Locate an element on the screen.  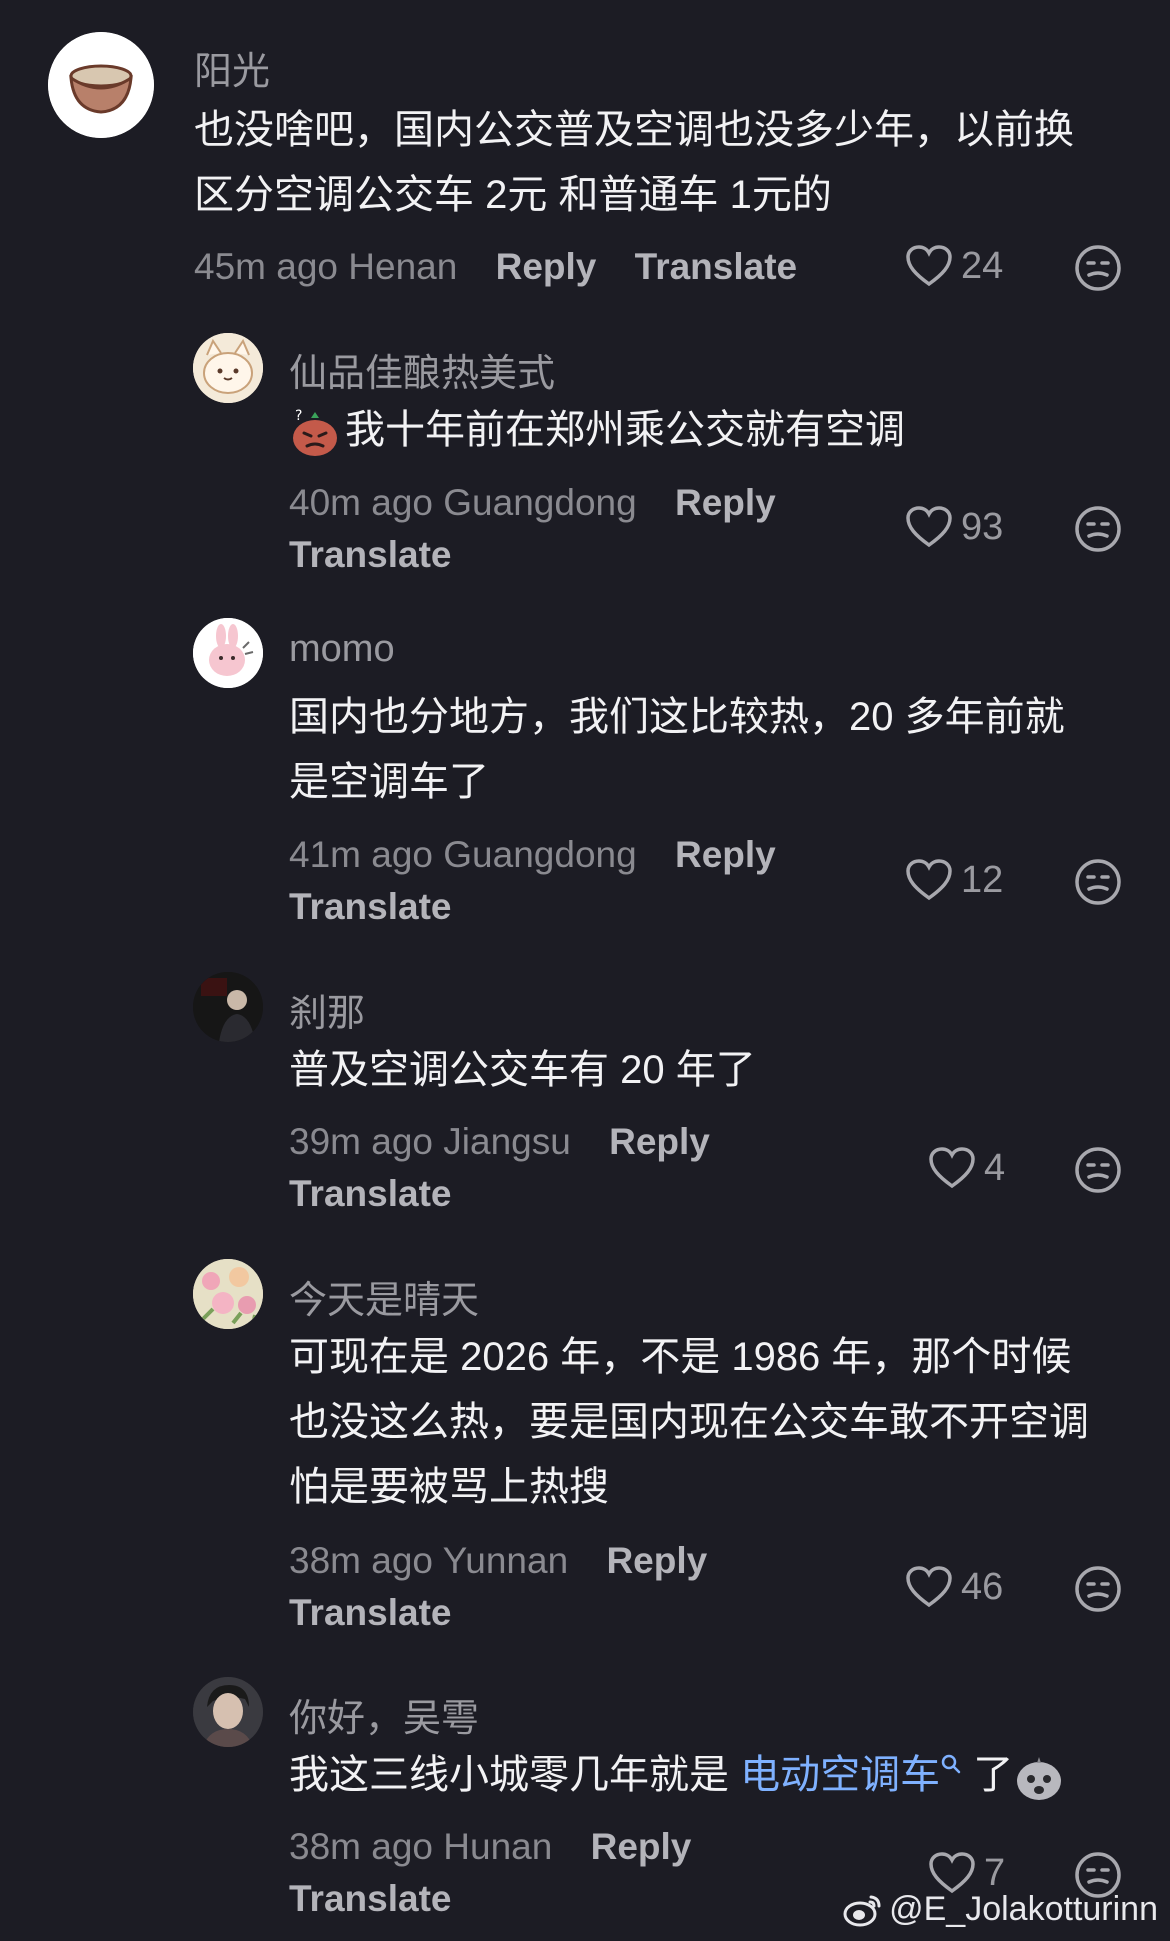
comment-meta: 38m ago Hunan Reply is located at coordinates (490, 1847).